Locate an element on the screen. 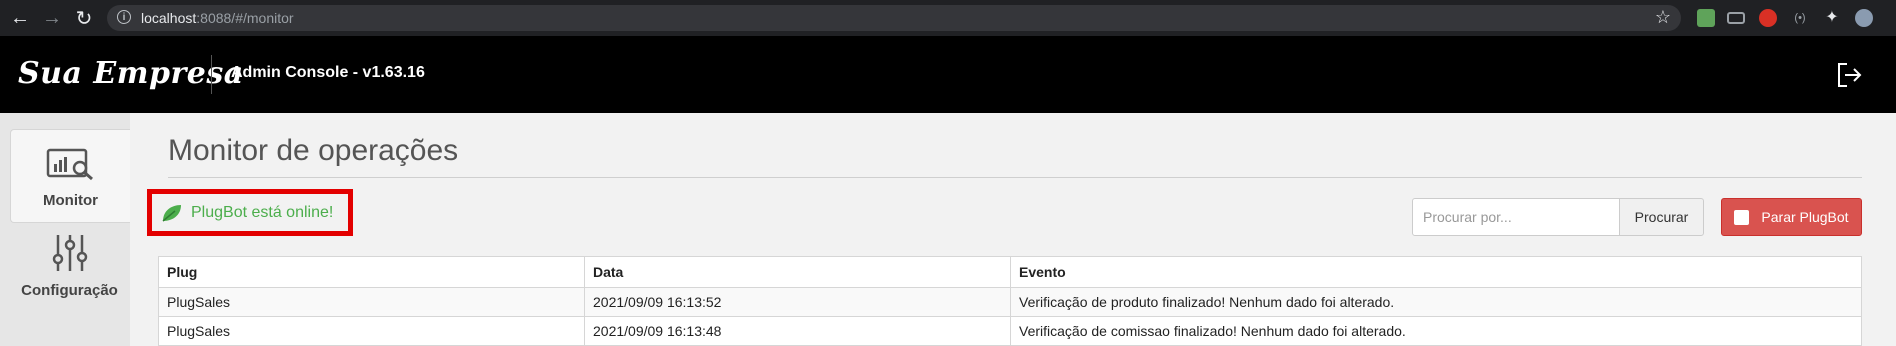  header-divider is located at coordinates (211, 74).